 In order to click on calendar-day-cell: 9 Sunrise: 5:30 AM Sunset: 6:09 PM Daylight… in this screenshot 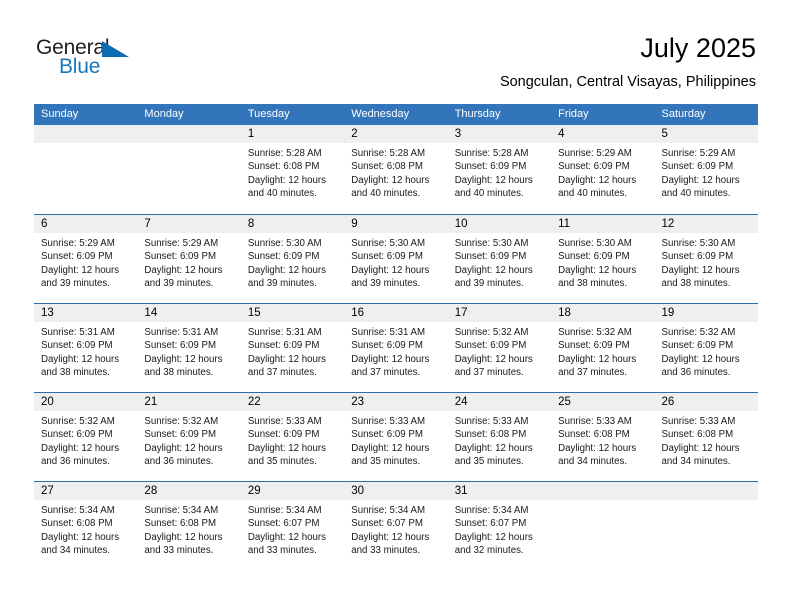, I will do `click(396, 259)`.